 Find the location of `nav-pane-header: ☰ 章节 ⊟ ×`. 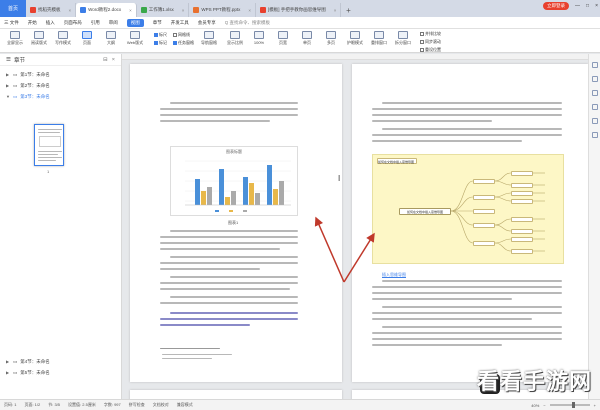

nav-pane-header: ☰ 章节 ⊟ × is located at coordinates (60, 60).